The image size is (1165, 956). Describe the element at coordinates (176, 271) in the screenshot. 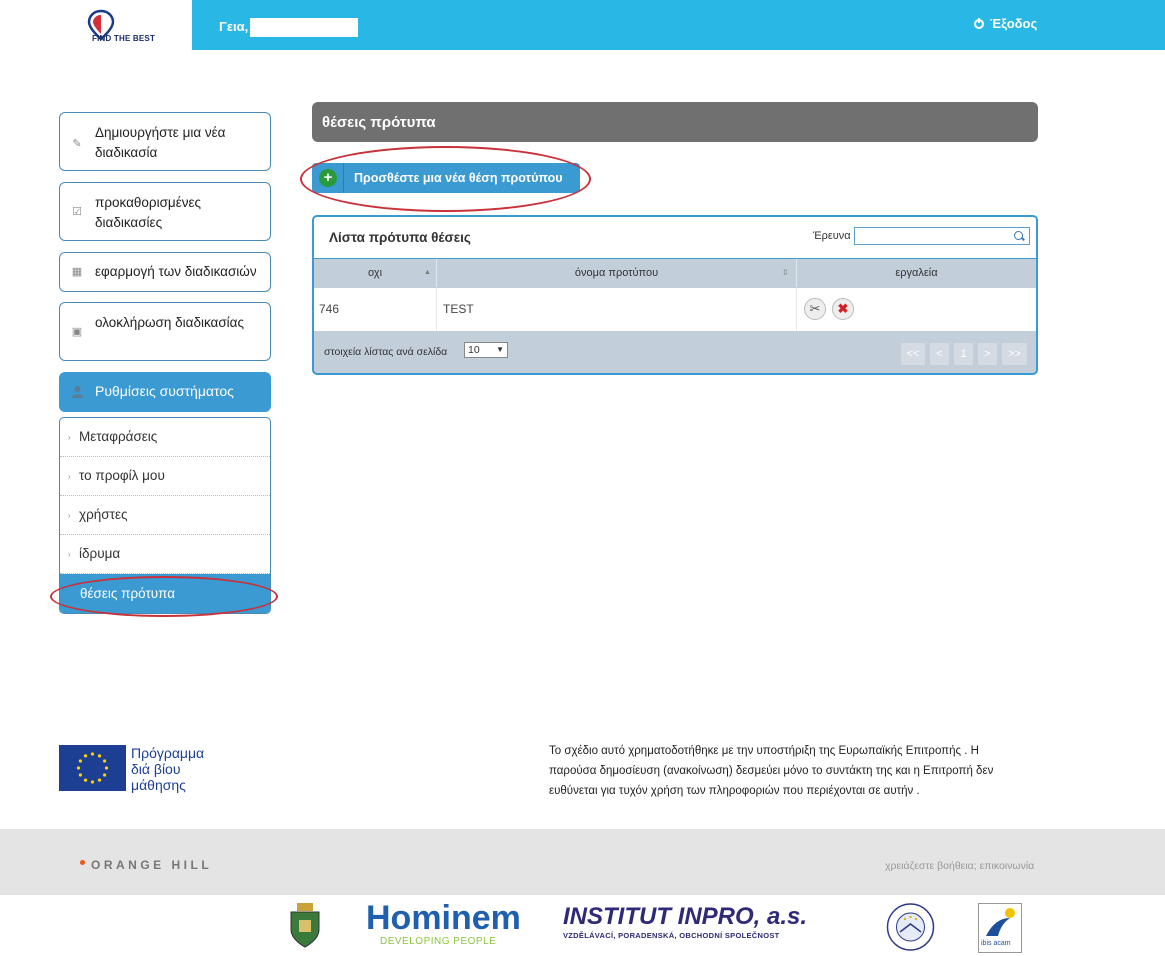

I see `sidebar-item-label: εφαρμογή των διαδικασιών` at that location.